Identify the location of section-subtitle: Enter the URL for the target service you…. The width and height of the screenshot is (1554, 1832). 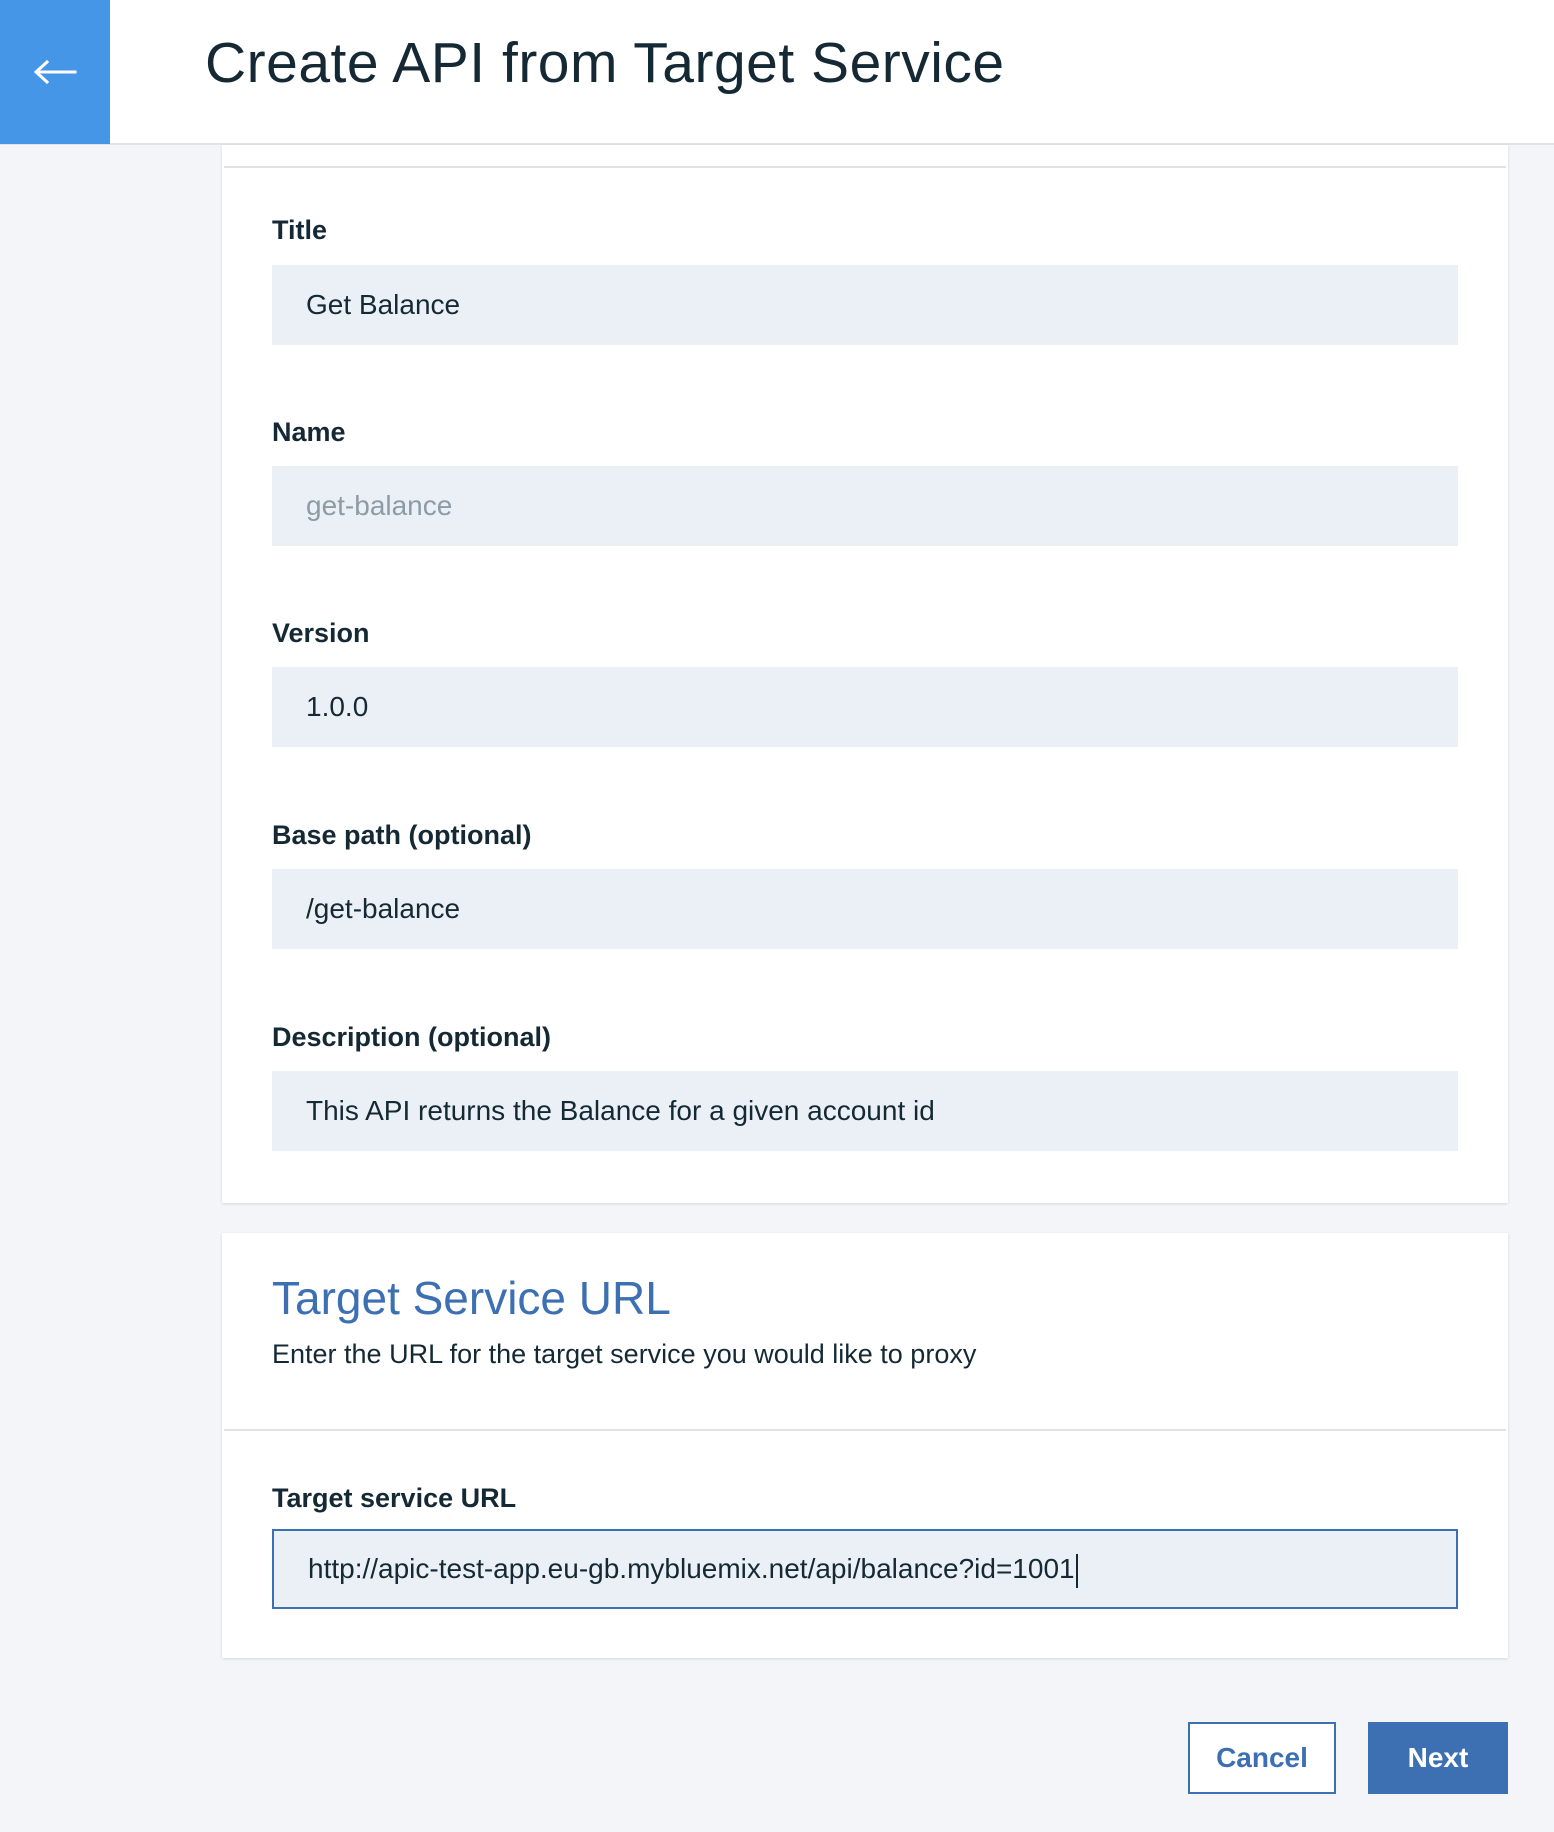
(624, 1354).